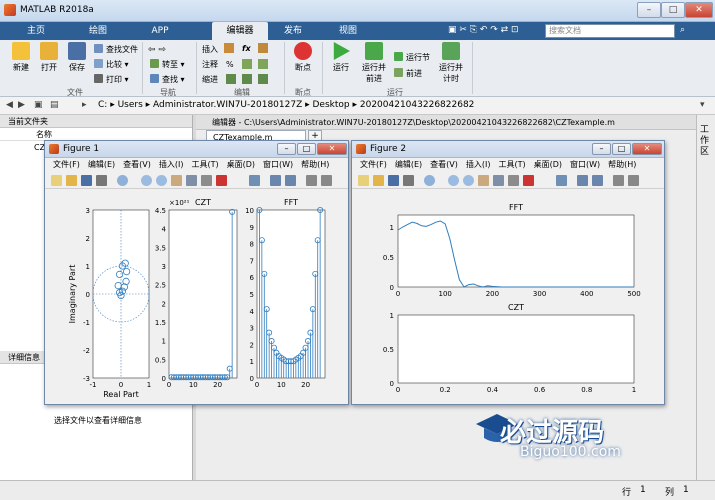  What do you see at coordinates (483, 30) in the screenshot?
I see `quick-access-icons: ▣ ✂ ⎘ ↶ ↷ ⇄ ⊡` at bounding box center [483, 30].